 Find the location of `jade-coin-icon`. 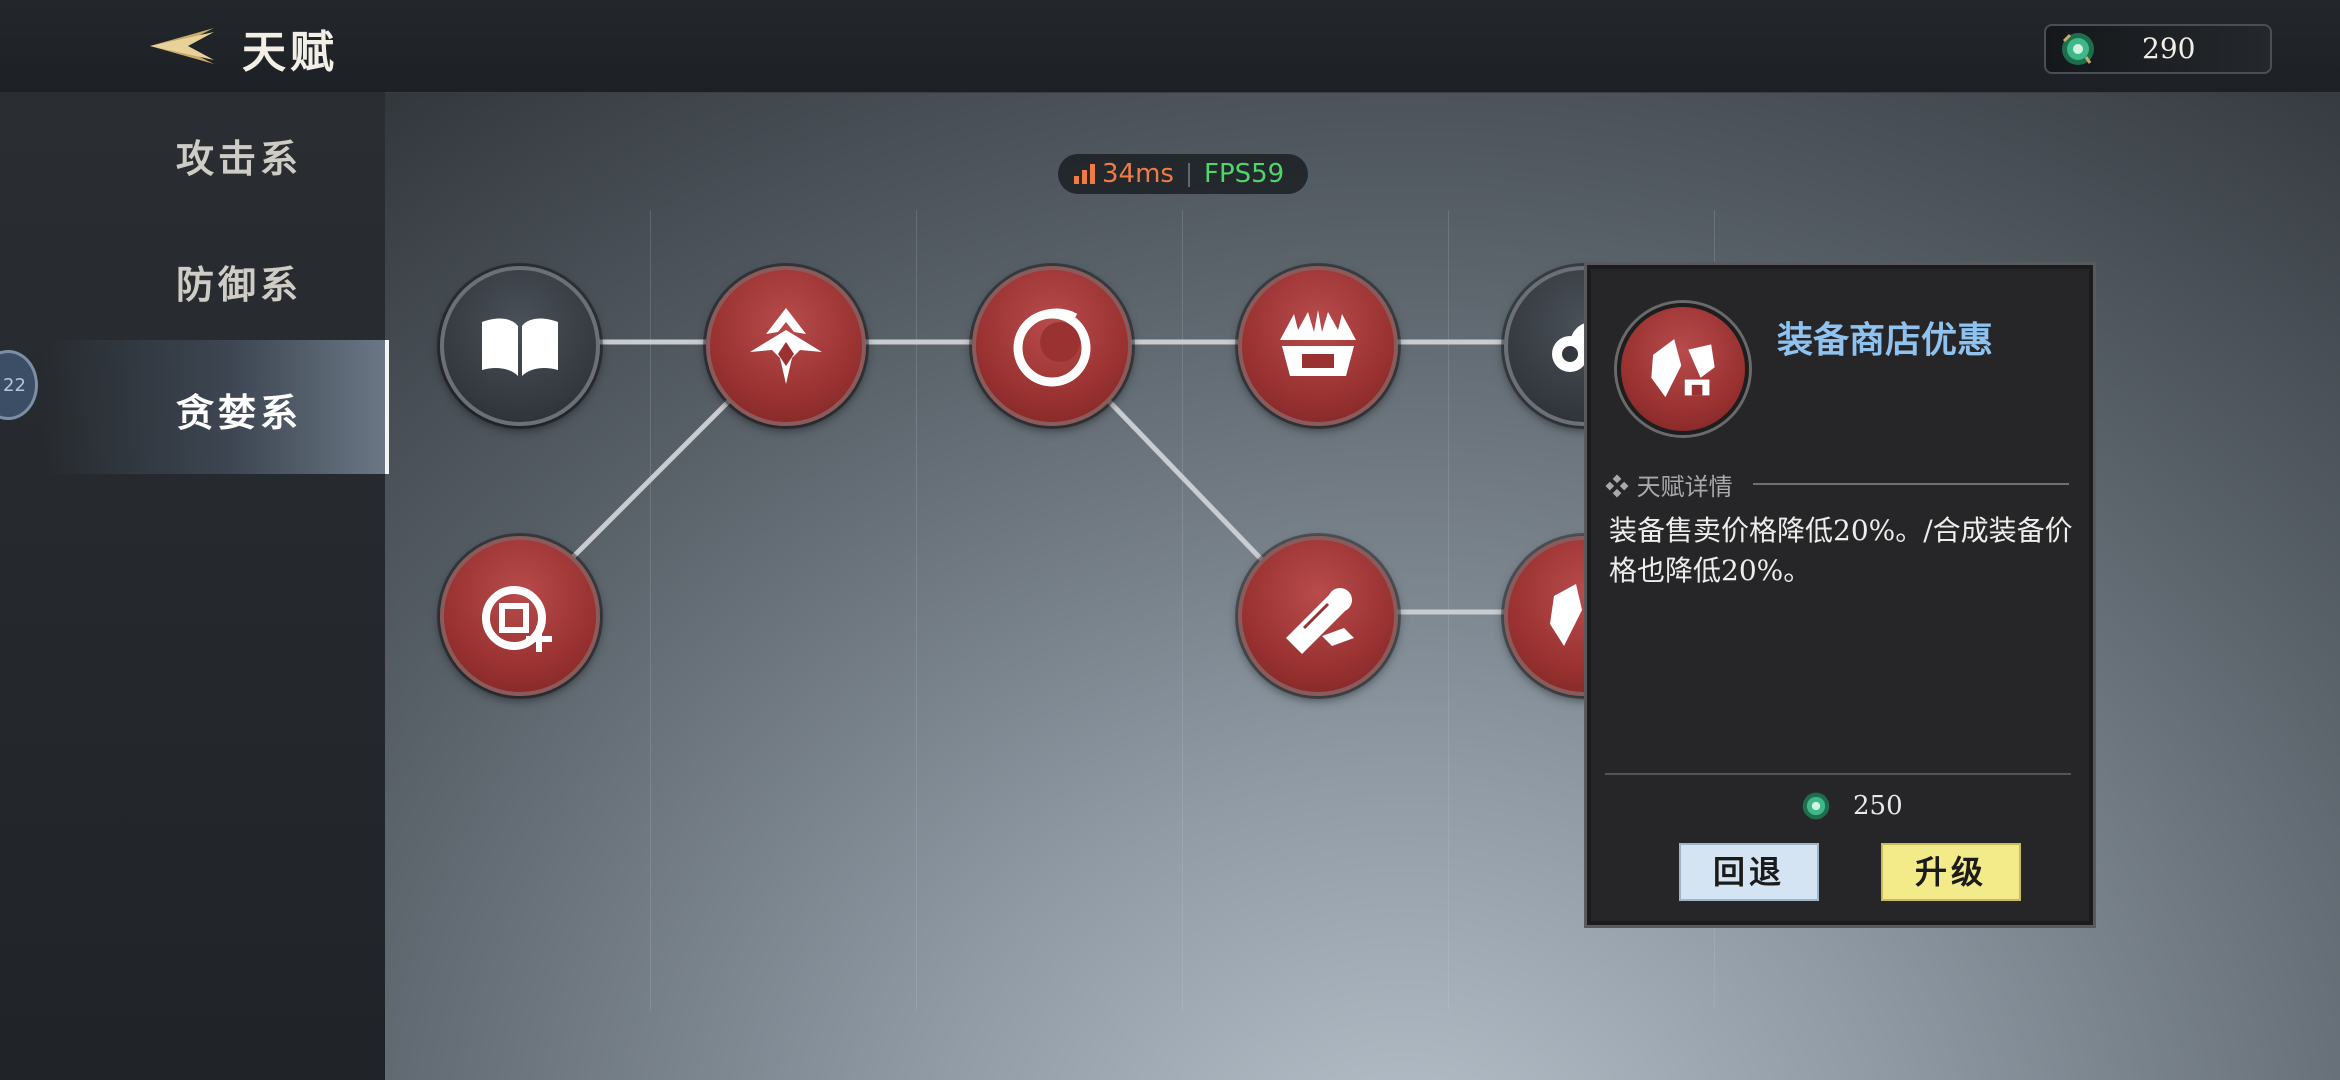

jade-coin-icon is located at coordinates (1816, 806).